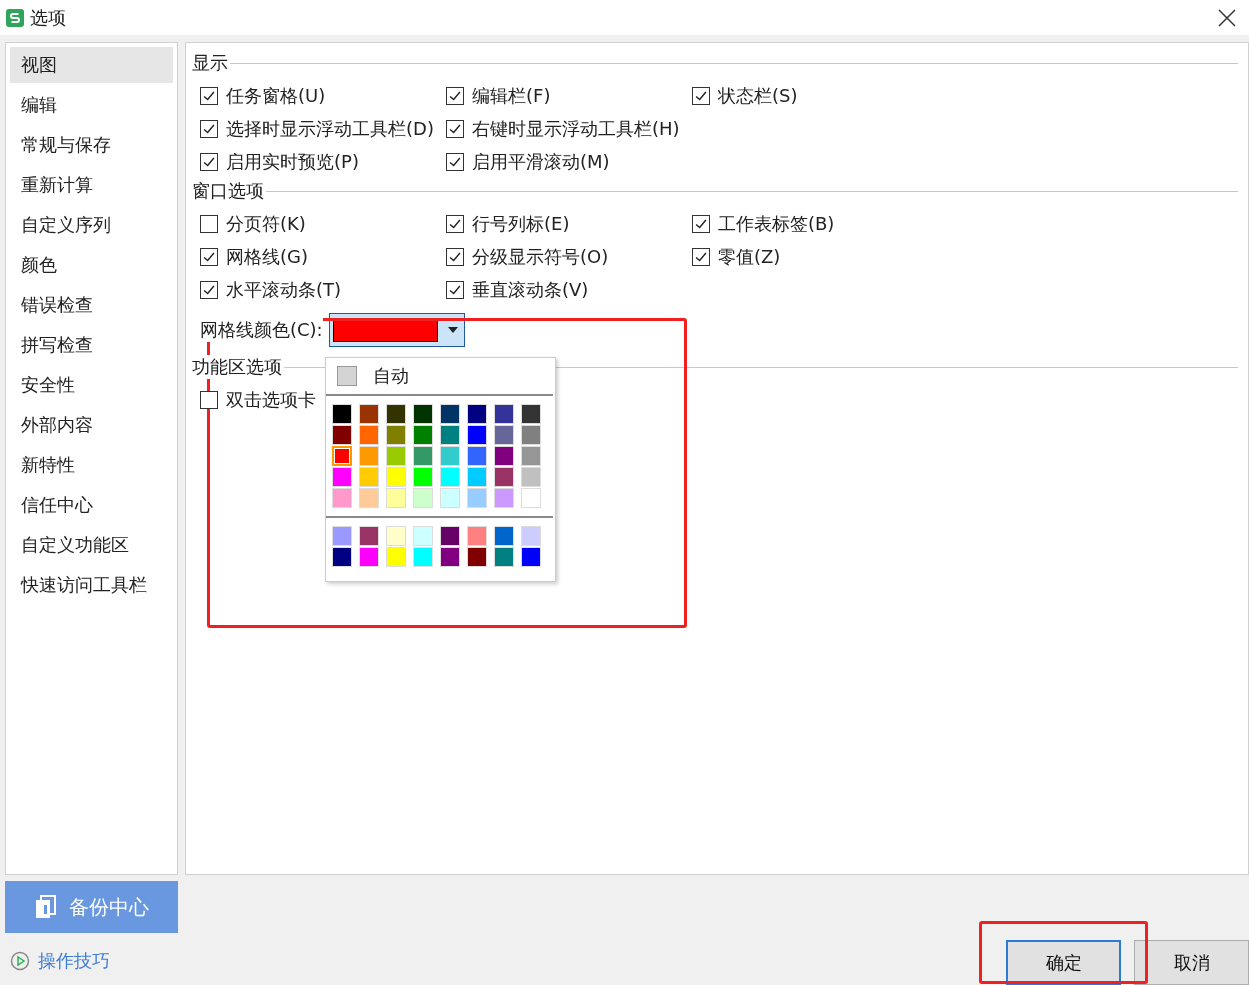 The image size is (1249, 985). What do you see at coordinates (91, 265) in the screenshot?
I see `sidebar-item: 颜色` at bounding box center [91, 265].